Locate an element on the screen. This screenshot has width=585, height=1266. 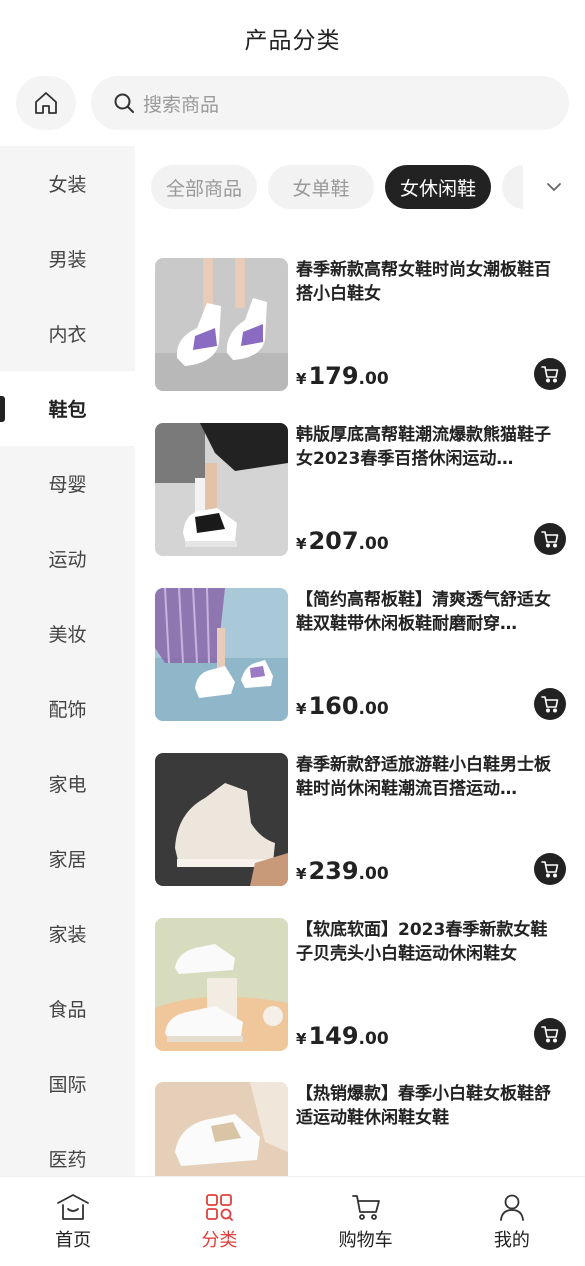
tab-label: 女单鞋 is located at coordinates (321, 188).